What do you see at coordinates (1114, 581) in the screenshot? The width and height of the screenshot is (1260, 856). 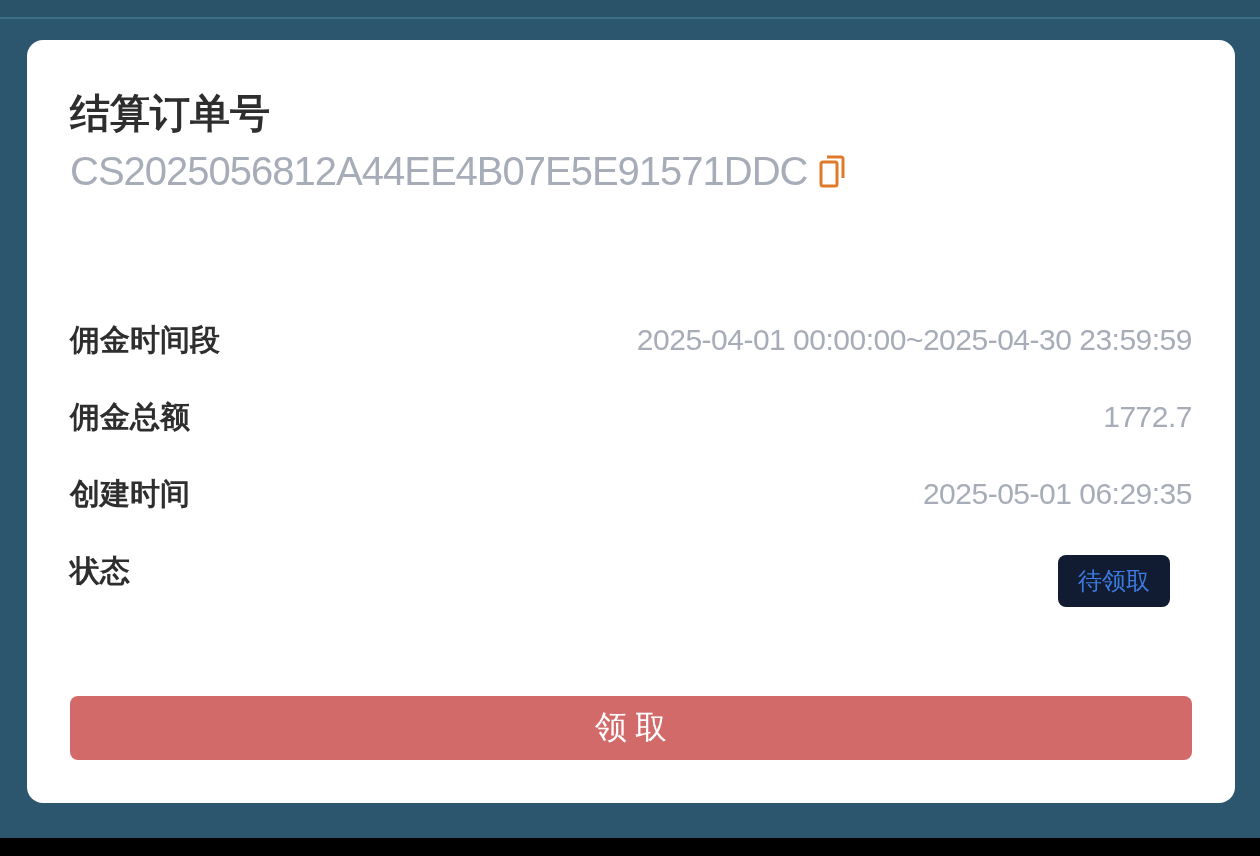 I see `status-badge: 待领取` at bounding box center [1114, 581].